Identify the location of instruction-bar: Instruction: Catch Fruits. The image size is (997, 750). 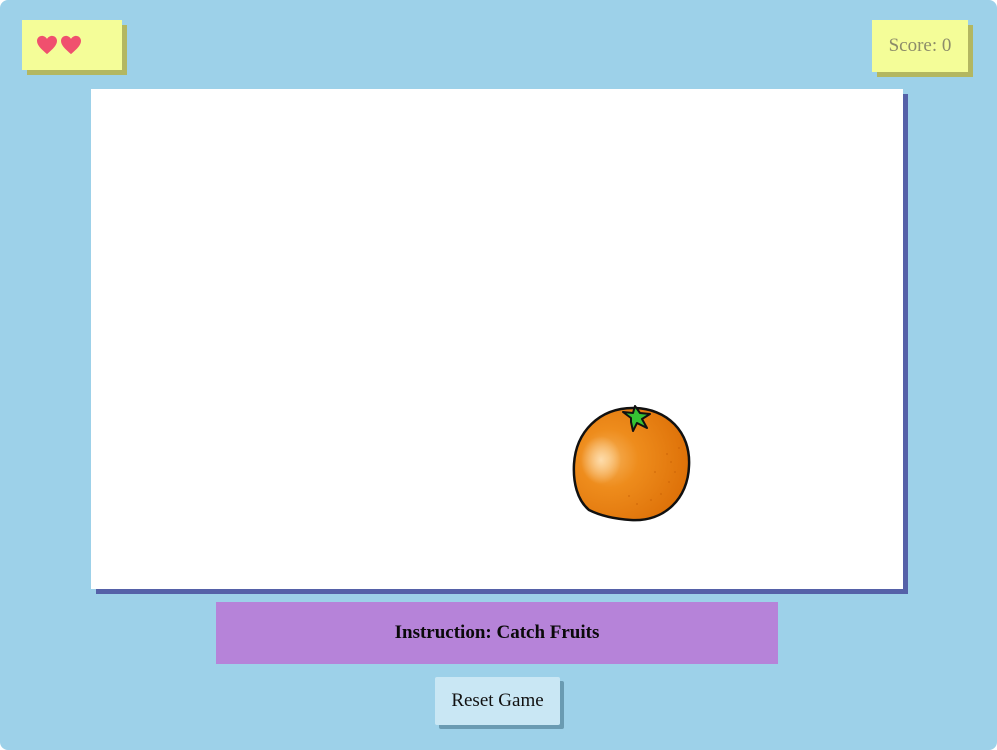
(497, 633).